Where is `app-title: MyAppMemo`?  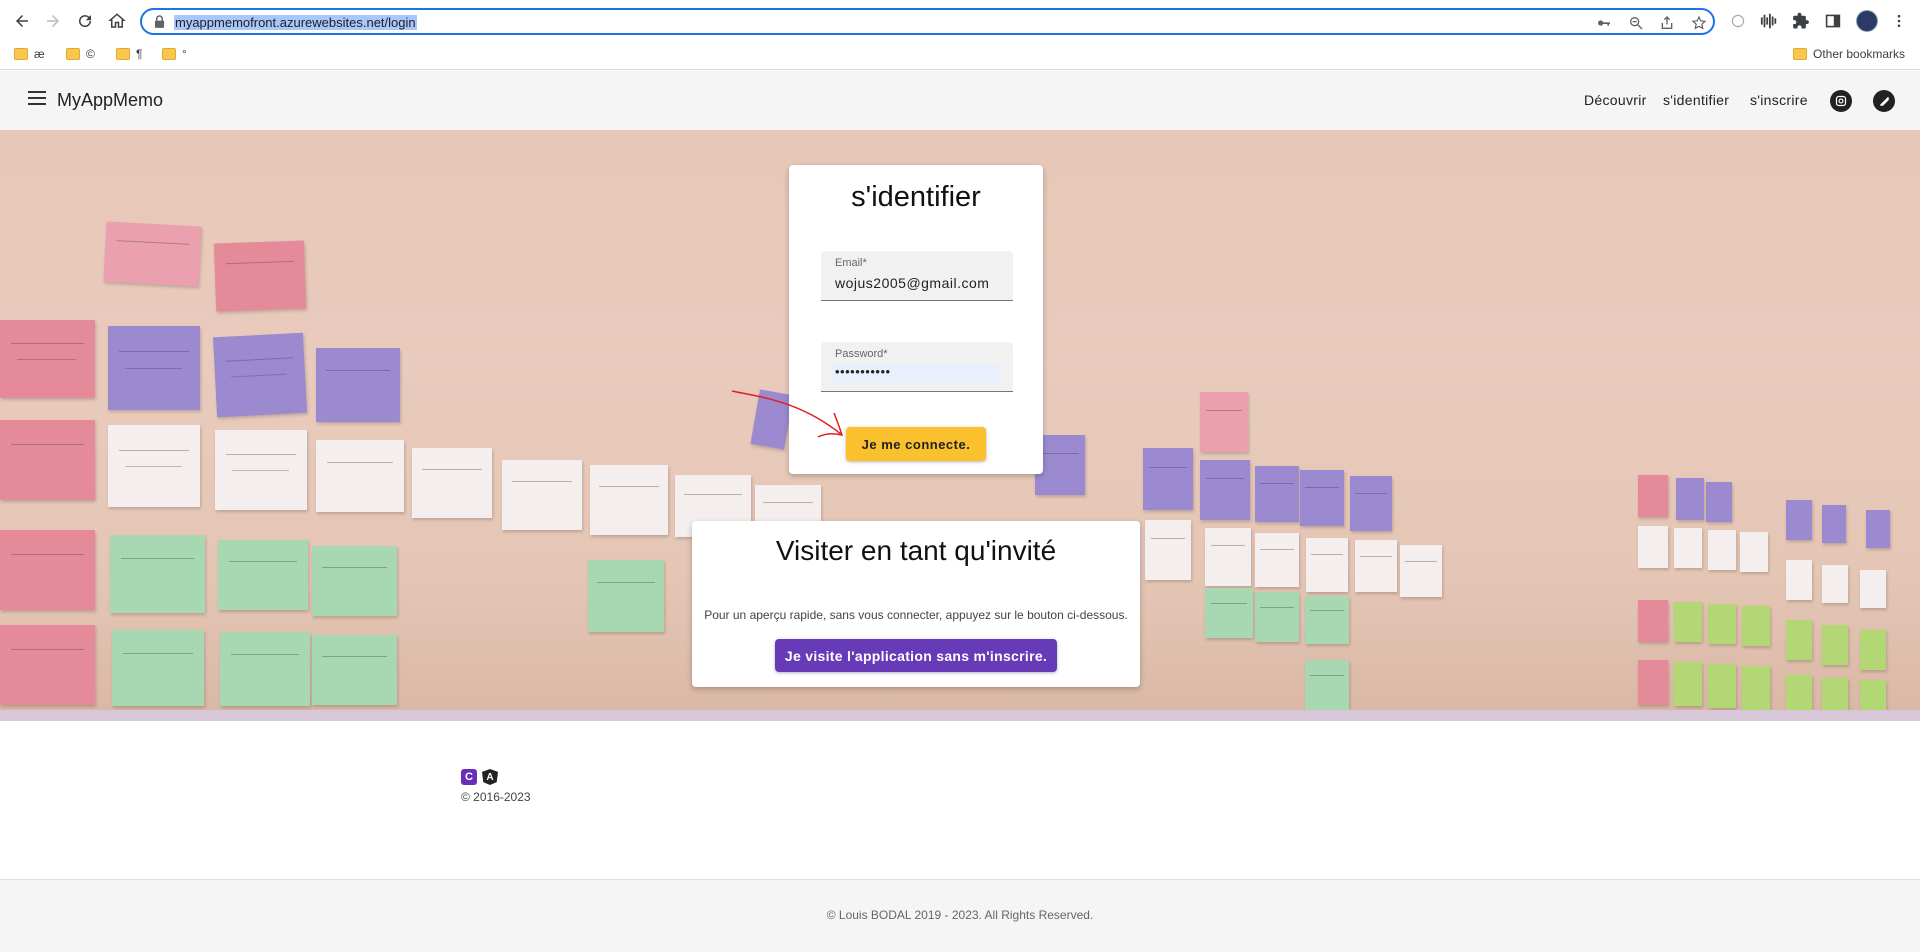 app-title: MyAppMemo is located at coordinates (110, 100).